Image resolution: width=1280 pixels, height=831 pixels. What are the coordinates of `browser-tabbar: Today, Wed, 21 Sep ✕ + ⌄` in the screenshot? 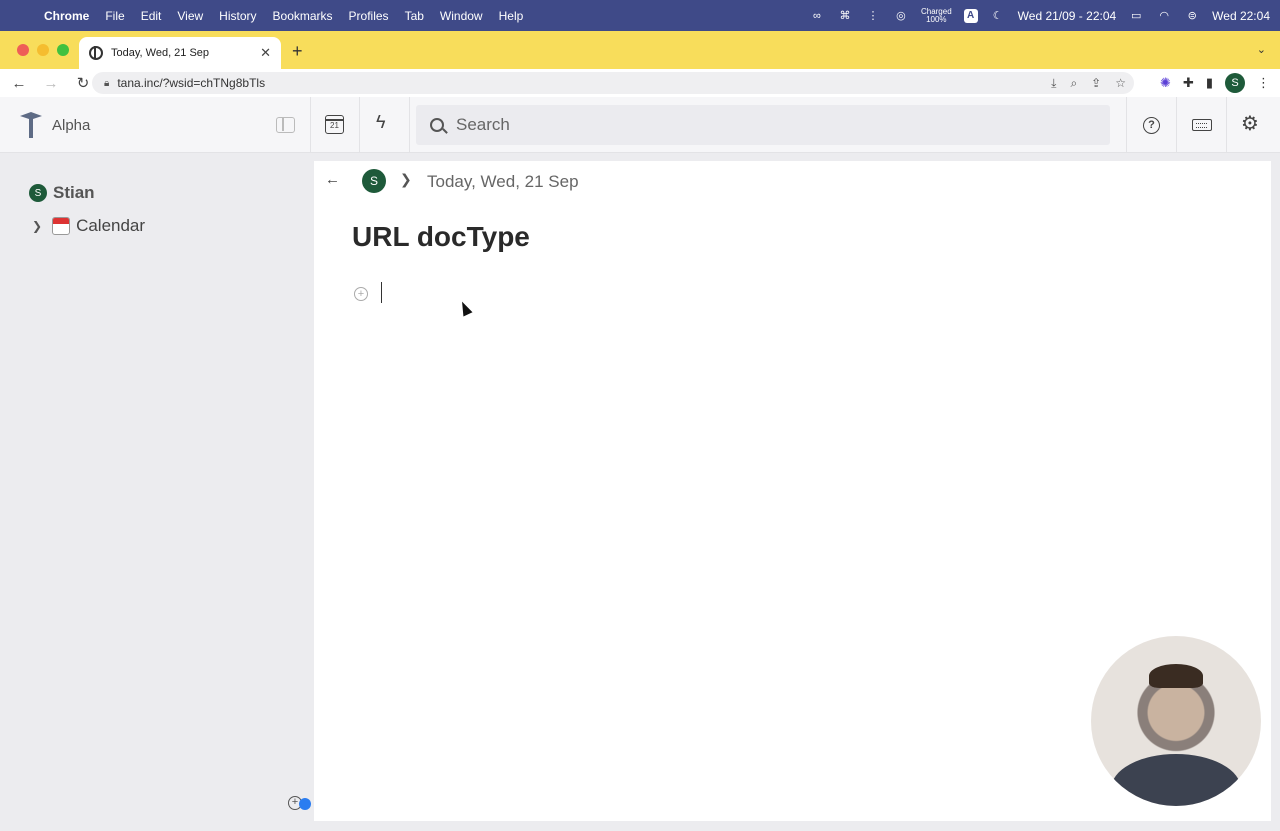 It's located at (640, 50).